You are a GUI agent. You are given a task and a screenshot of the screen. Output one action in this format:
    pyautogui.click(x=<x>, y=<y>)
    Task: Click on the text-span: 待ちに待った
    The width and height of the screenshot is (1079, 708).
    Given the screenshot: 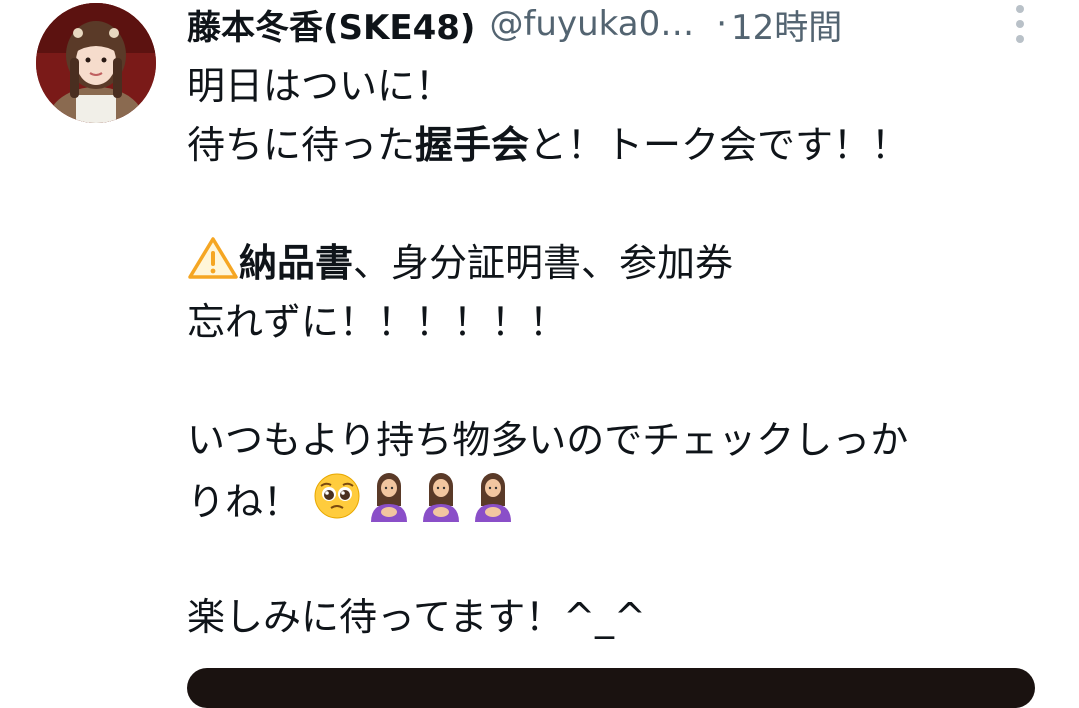 What is the action you would take?
    pyautogui.click(x=301, y=145)
    